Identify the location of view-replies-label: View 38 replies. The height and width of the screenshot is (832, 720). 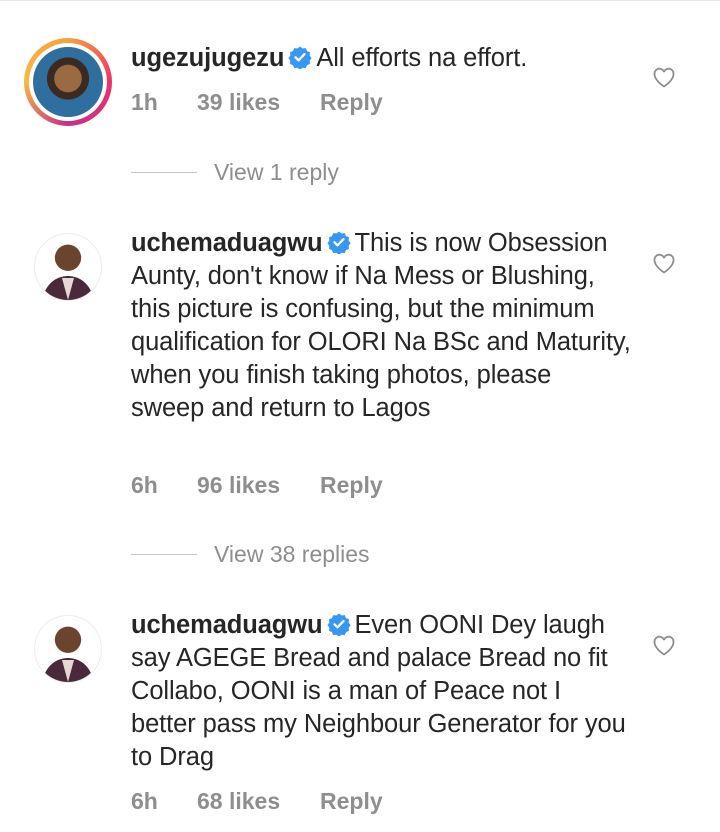
(292, 554).